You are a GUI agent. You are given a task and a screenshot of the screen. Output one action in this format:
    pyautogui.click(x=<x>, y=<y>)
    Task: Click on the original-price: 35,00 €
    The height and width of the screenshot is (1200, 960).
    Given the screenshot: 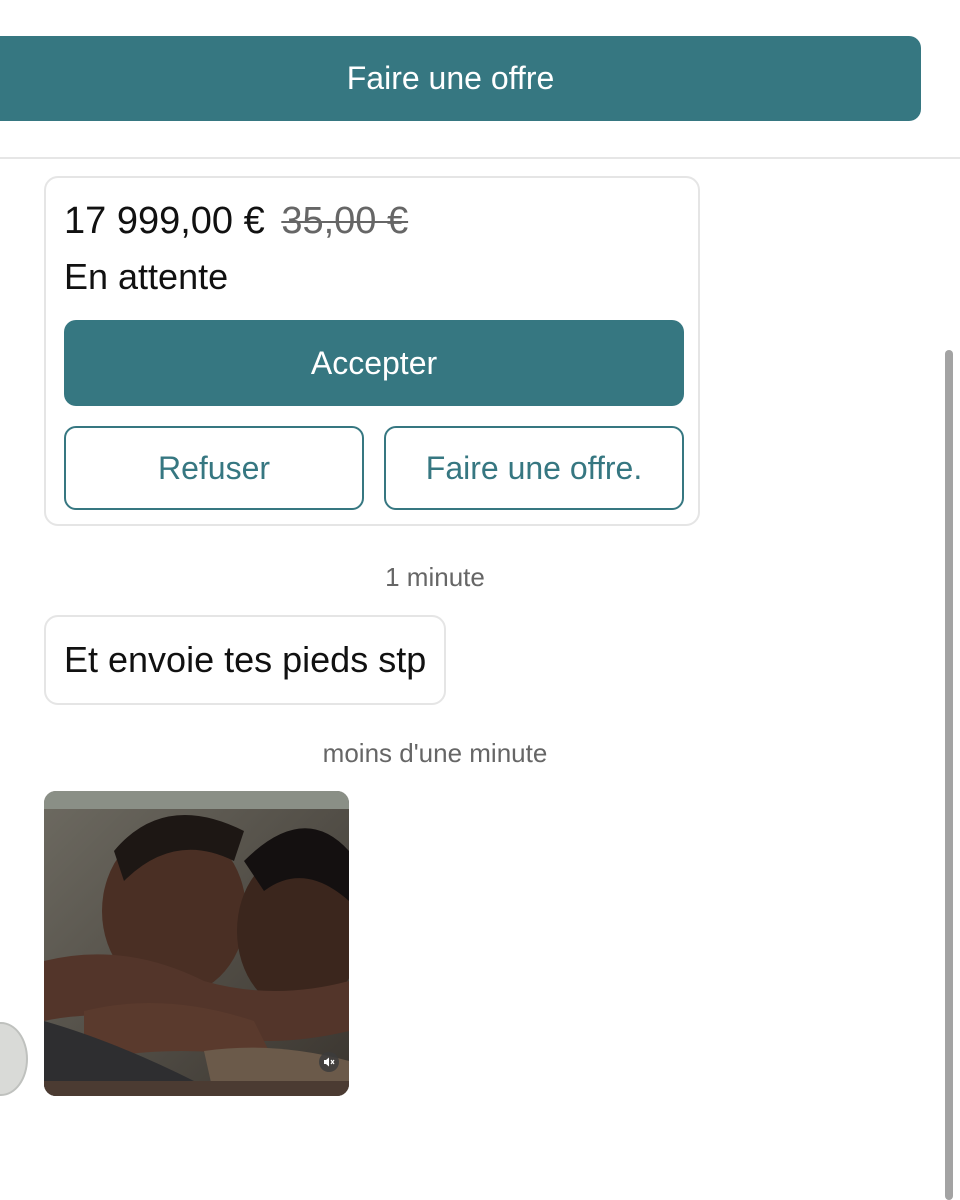 What is the action you would take?
    pyautogui.click(x=345, y=221)
    